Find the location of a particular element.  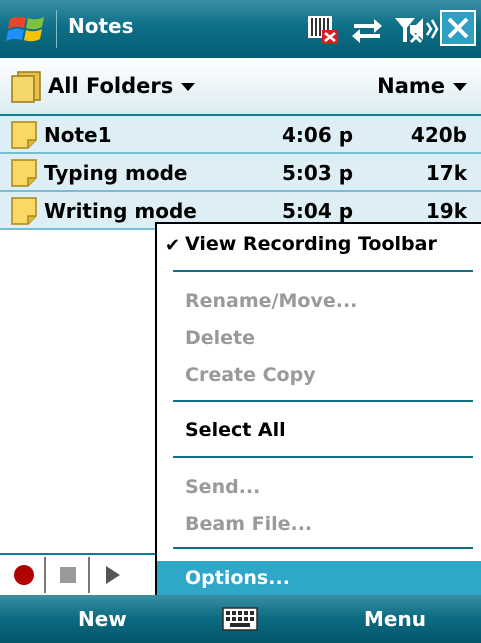

record-icon is located at coordinates (24, 575).